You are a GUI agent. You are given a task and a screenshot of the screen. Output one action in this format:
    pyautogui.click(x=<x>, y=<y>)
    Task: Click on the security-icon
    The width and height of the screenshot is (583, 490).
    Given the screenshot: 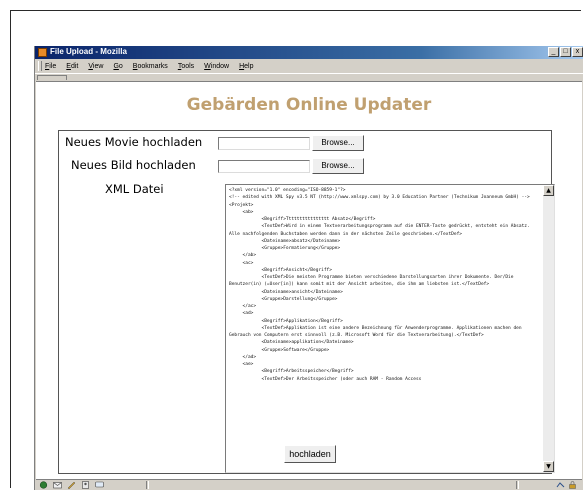 What is the action you would take?
    pyautogui.click(x=572, y=485)
    